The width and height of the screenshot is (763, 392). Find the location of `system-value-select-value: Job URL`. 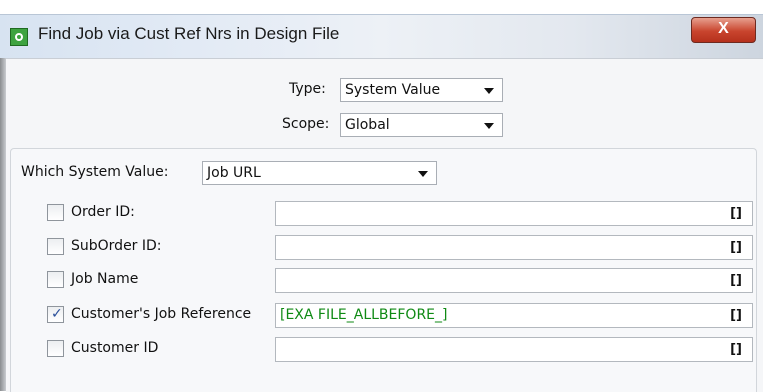

system-value-select-value: Job URL is located at coordinates (234, 173).